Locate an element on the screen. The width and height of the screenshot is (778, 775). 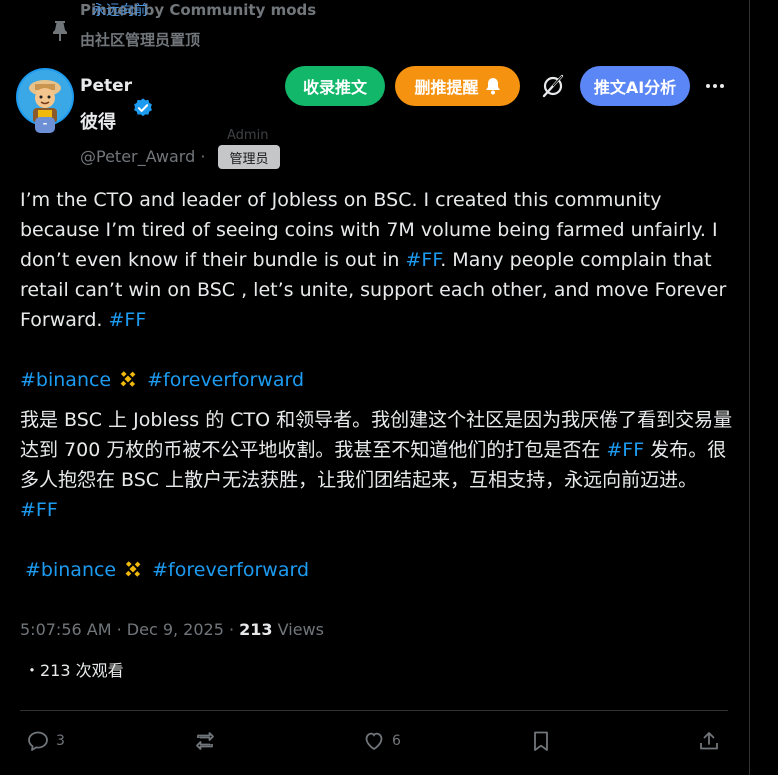
save-tweet-label: 收录推文 is located at coordinates (334, 87).